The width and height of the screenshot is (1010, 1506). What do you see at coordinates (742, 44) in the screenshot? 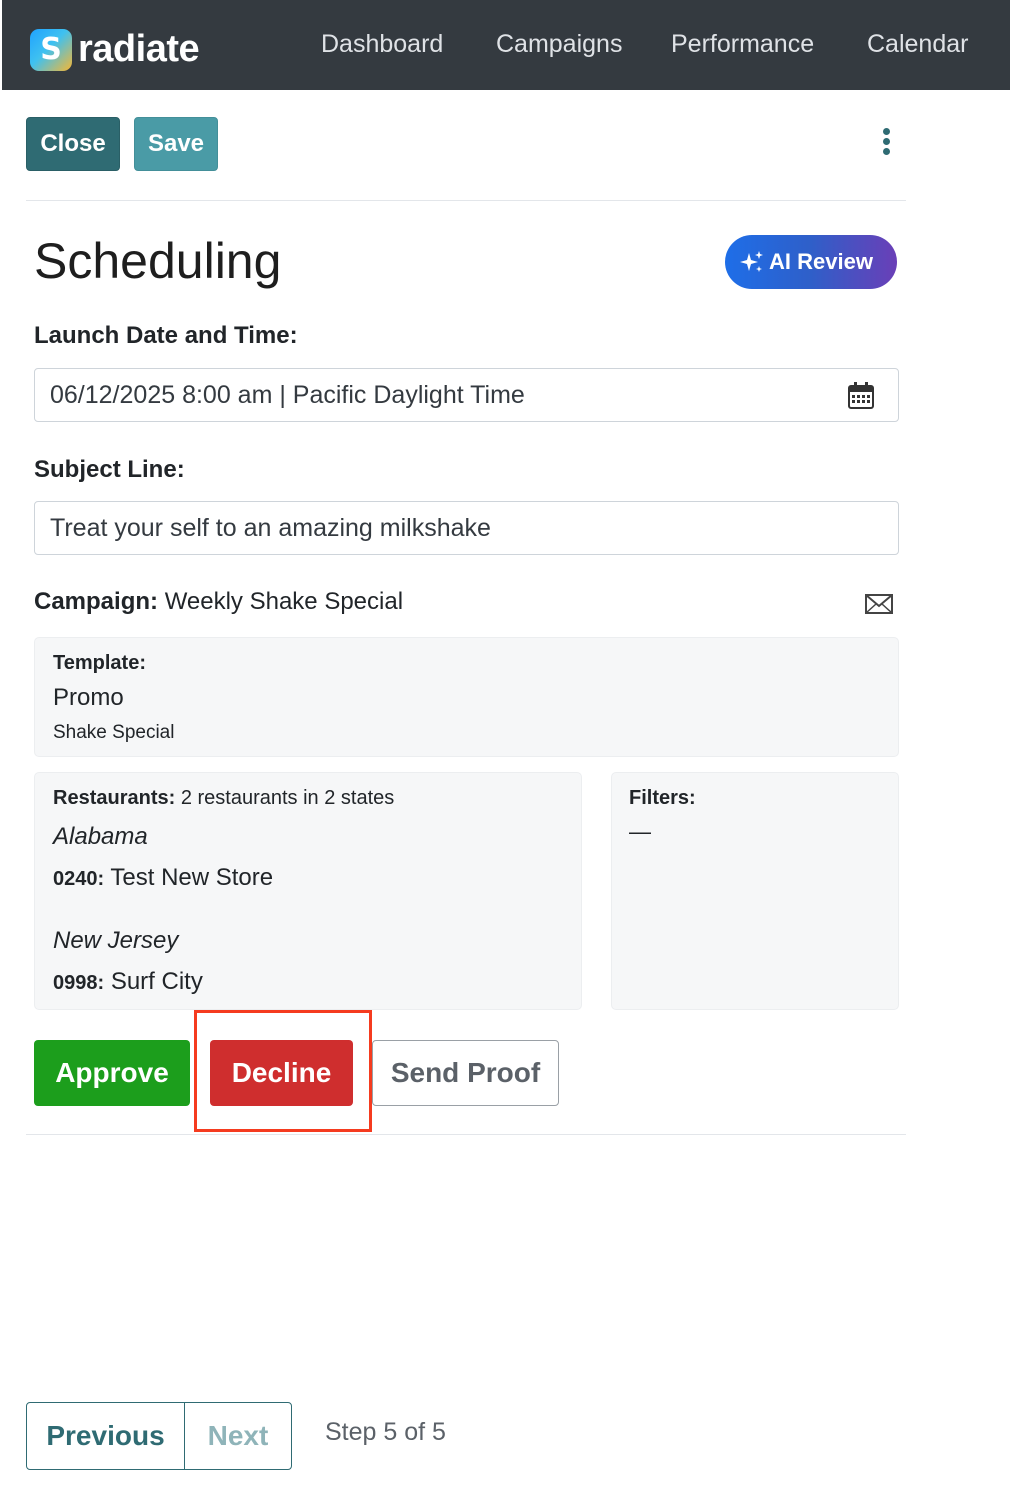
I see `nav-performance: Performance` at bounding box center [742, 44].